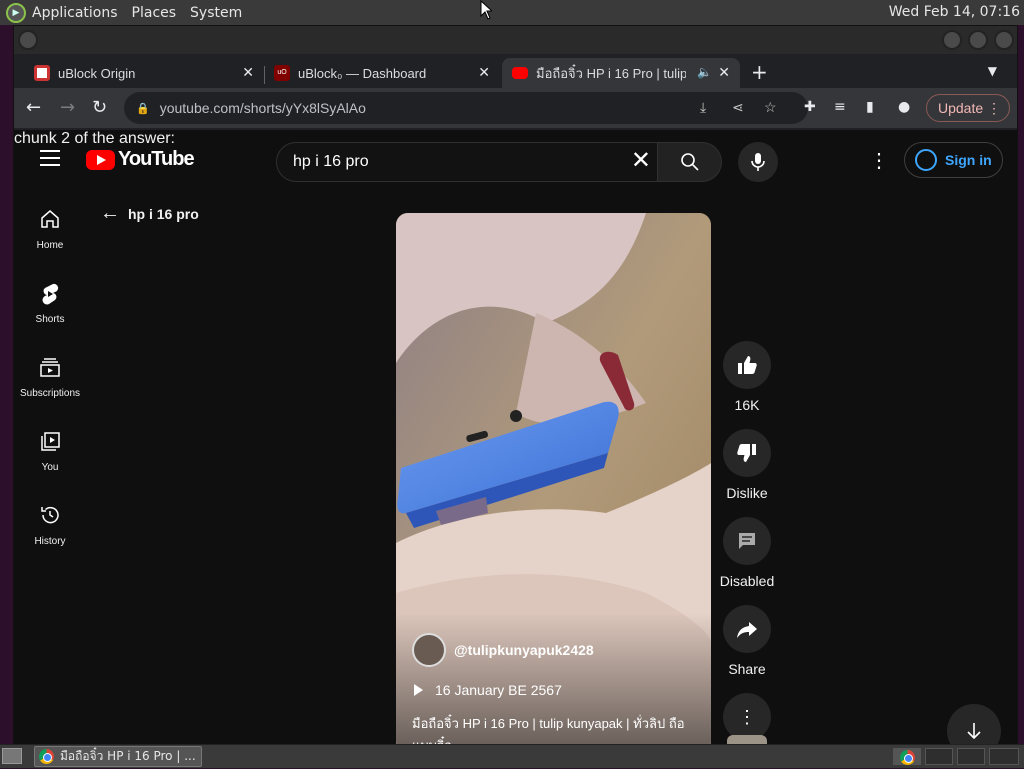 This screenshot has width=1024, height=769. What do you see at coordinates (1004, 40) in the screenshot?
I see `close-window-icon` at bounding box center [1004, 40].